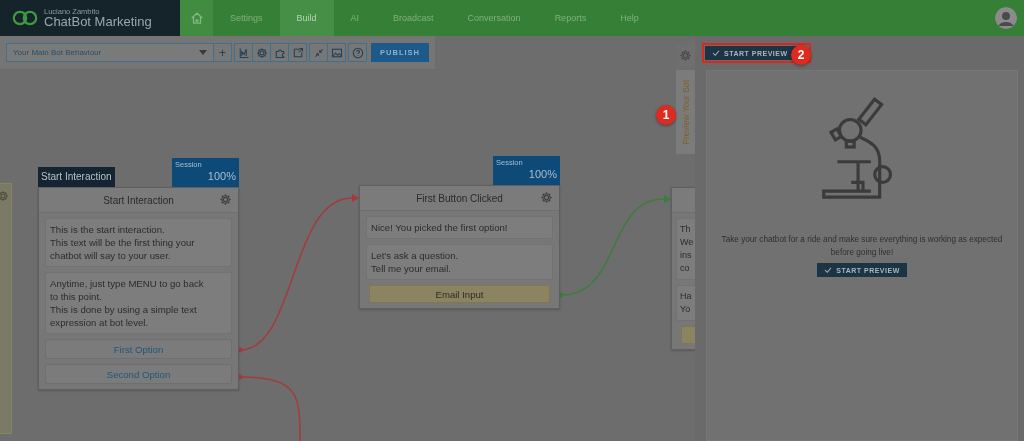  What do you see at coordinates (138, 242) in the screenshot?
I see `message-box: This is the start interaction. This text will be the first thing your chatbot will say to your user.` at bounding box center [138, 242].